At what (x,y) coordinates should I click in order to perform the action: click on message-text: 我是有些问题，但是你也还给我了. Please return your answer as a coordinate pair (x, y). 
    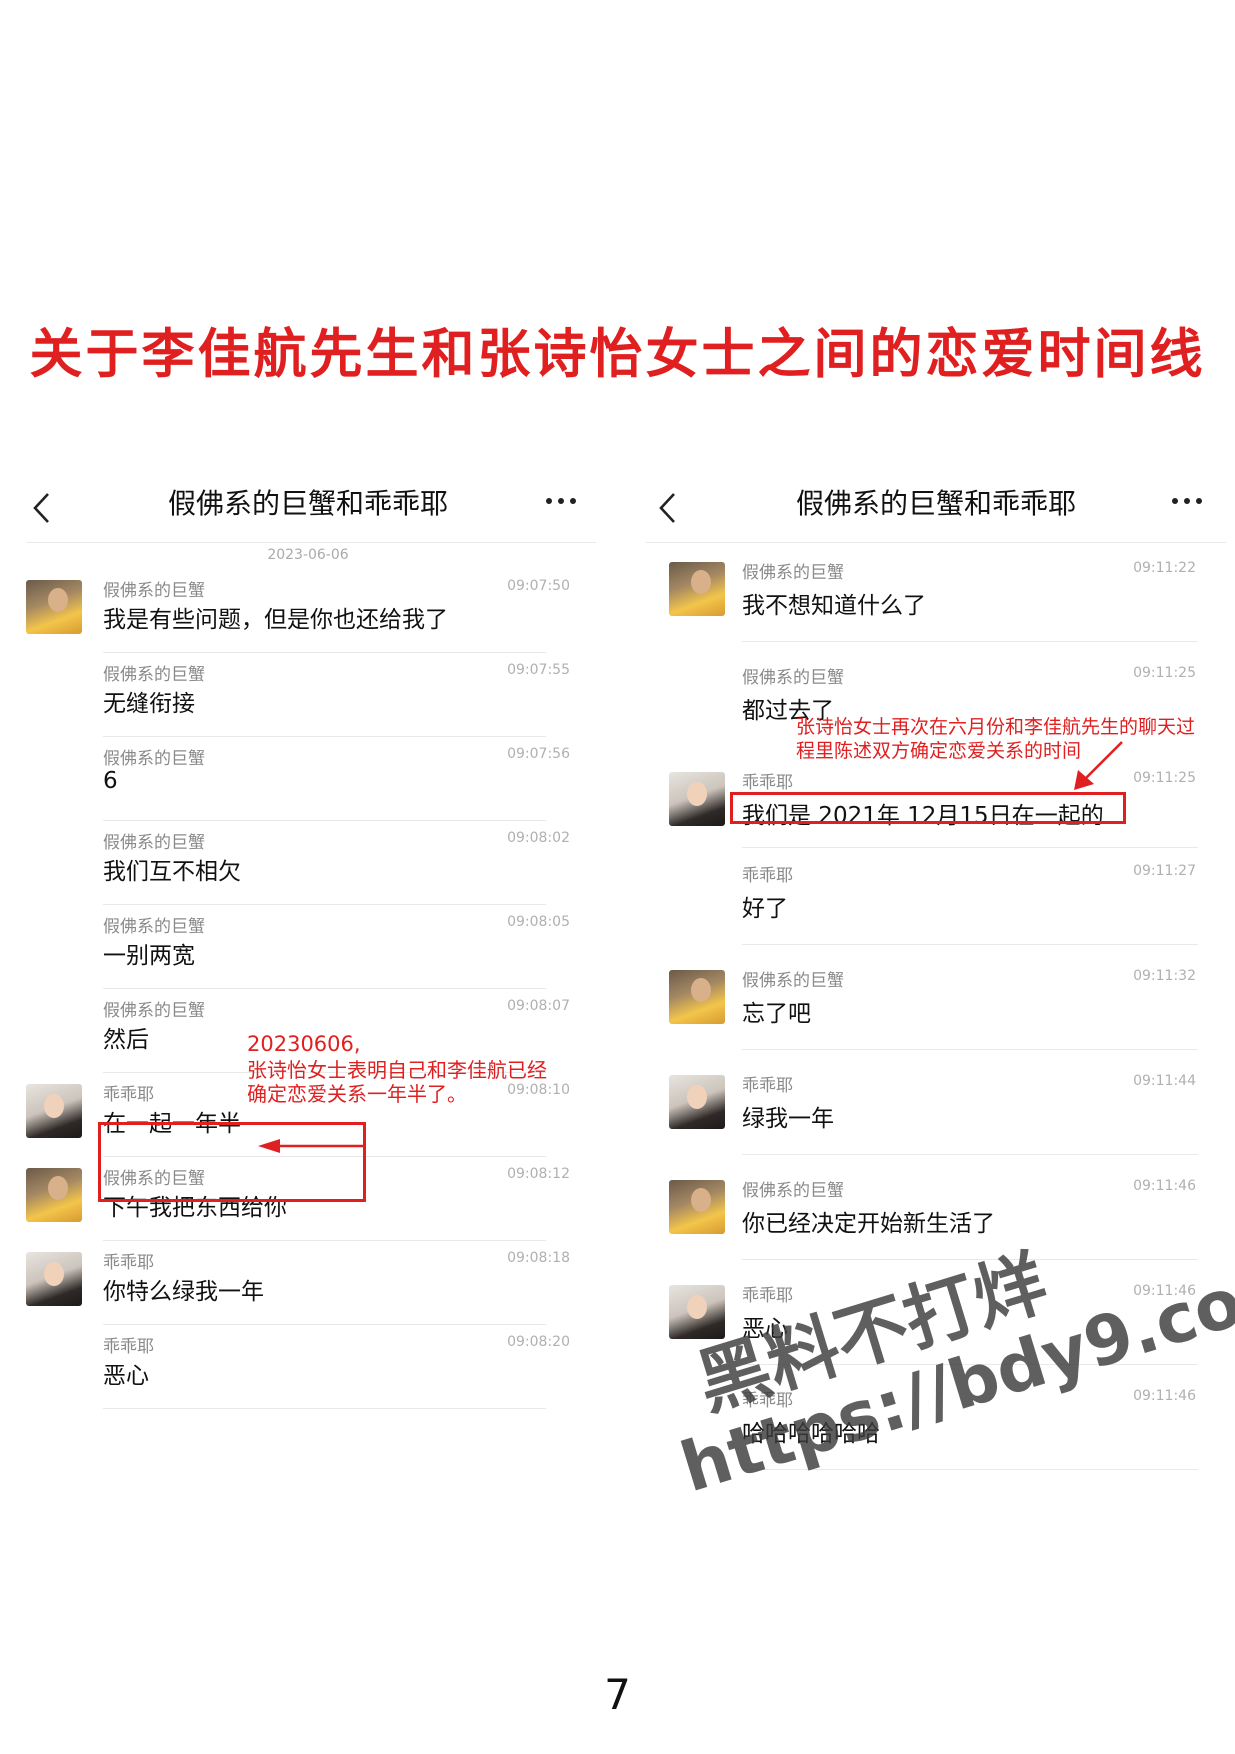
    Looking at the image, I should click on (275, 620).